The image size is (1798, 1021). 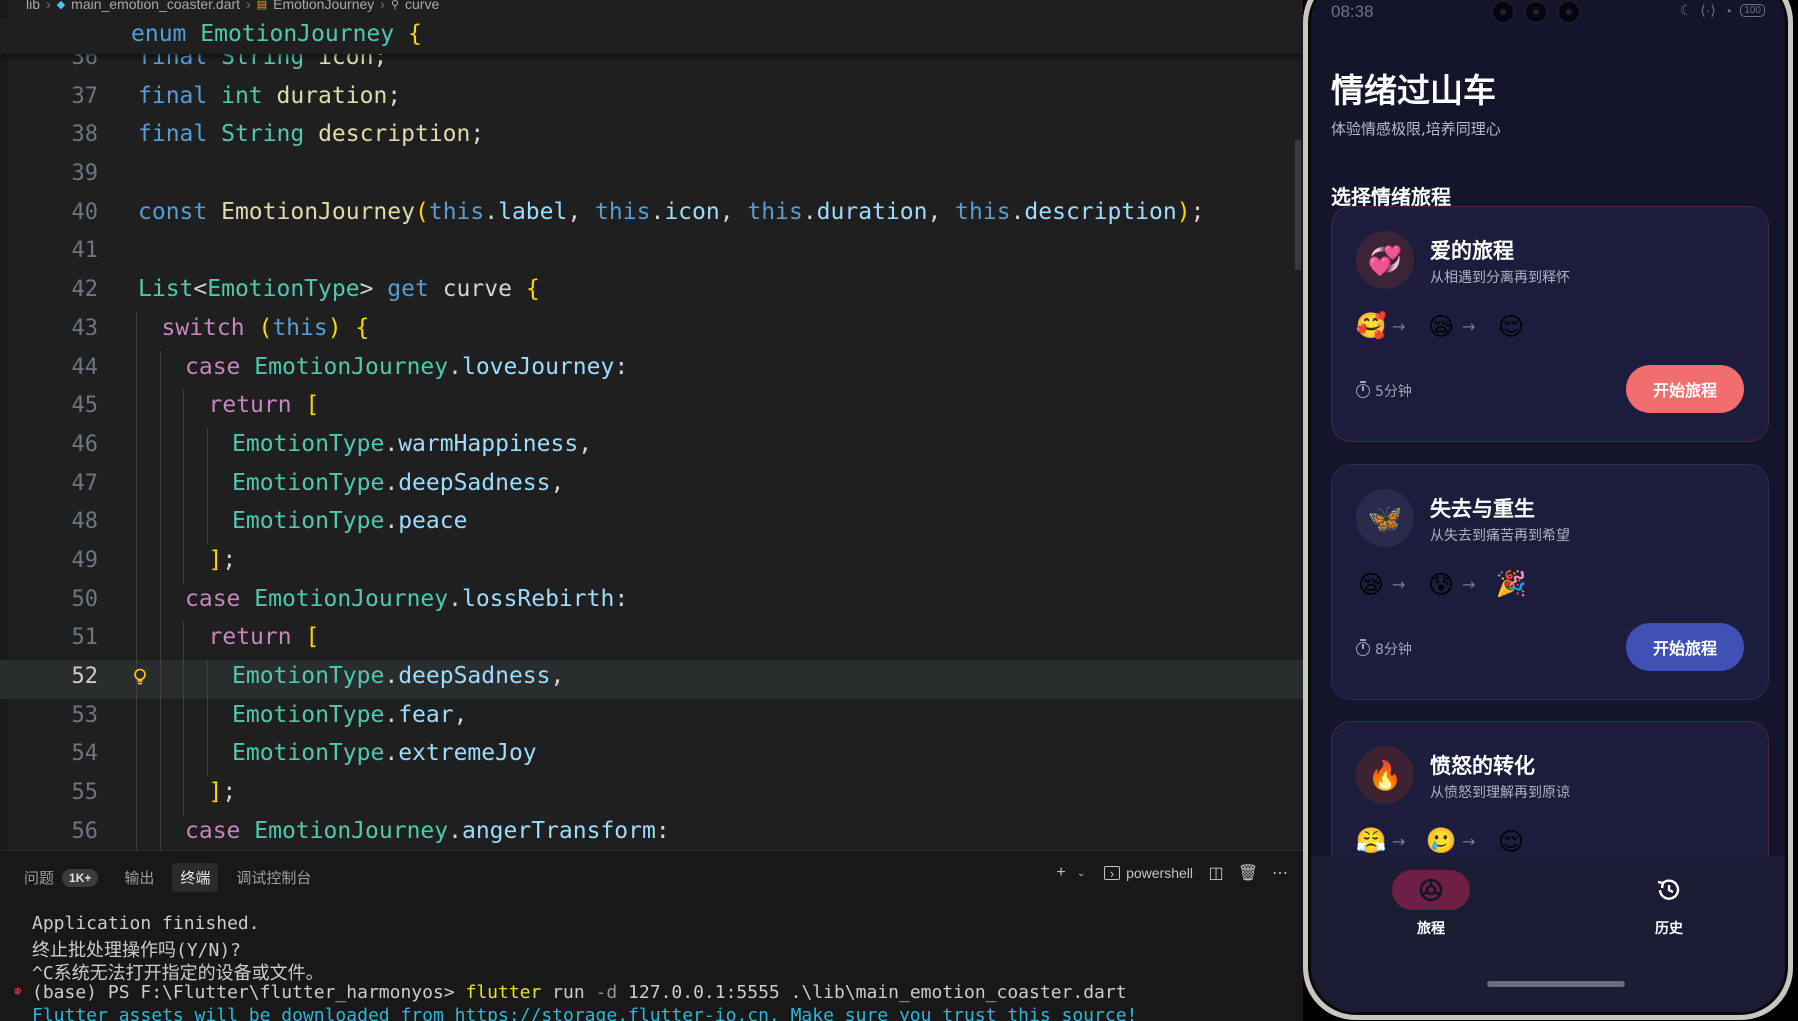 What do you see at coordinates (651, 640) in the screenshot?
I see `code-line: 51 return [` at bounding box center [651, 640].